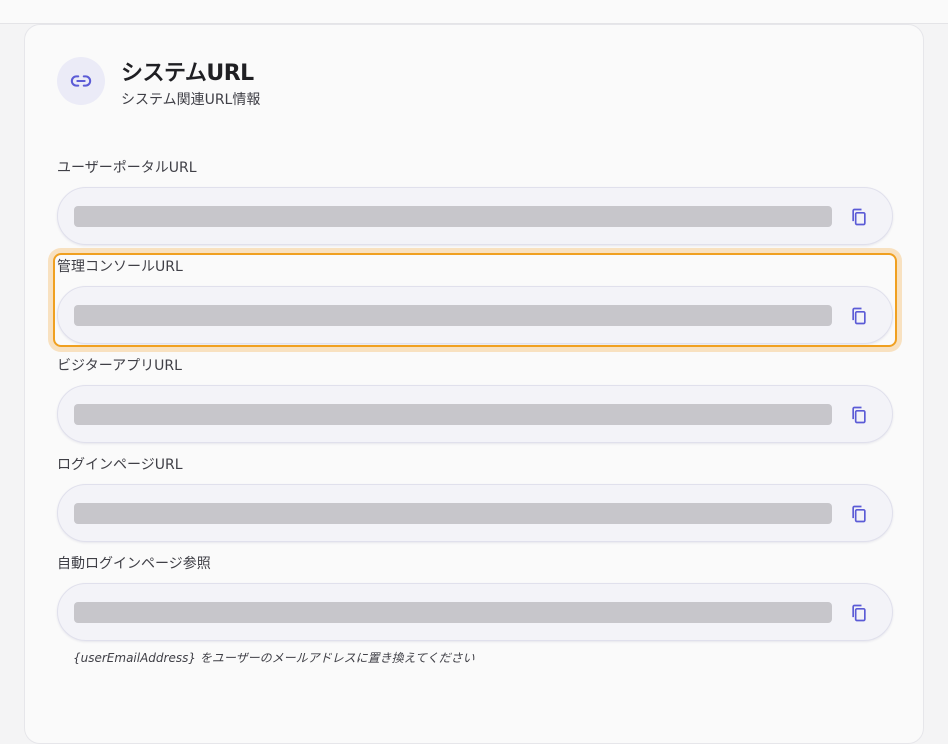 This screenshot has width=948, height=744. Describe the element at coordinates (120, 267) in the screenshot. I see `admin-console-url-label: 管理コンソールURL` at that location.